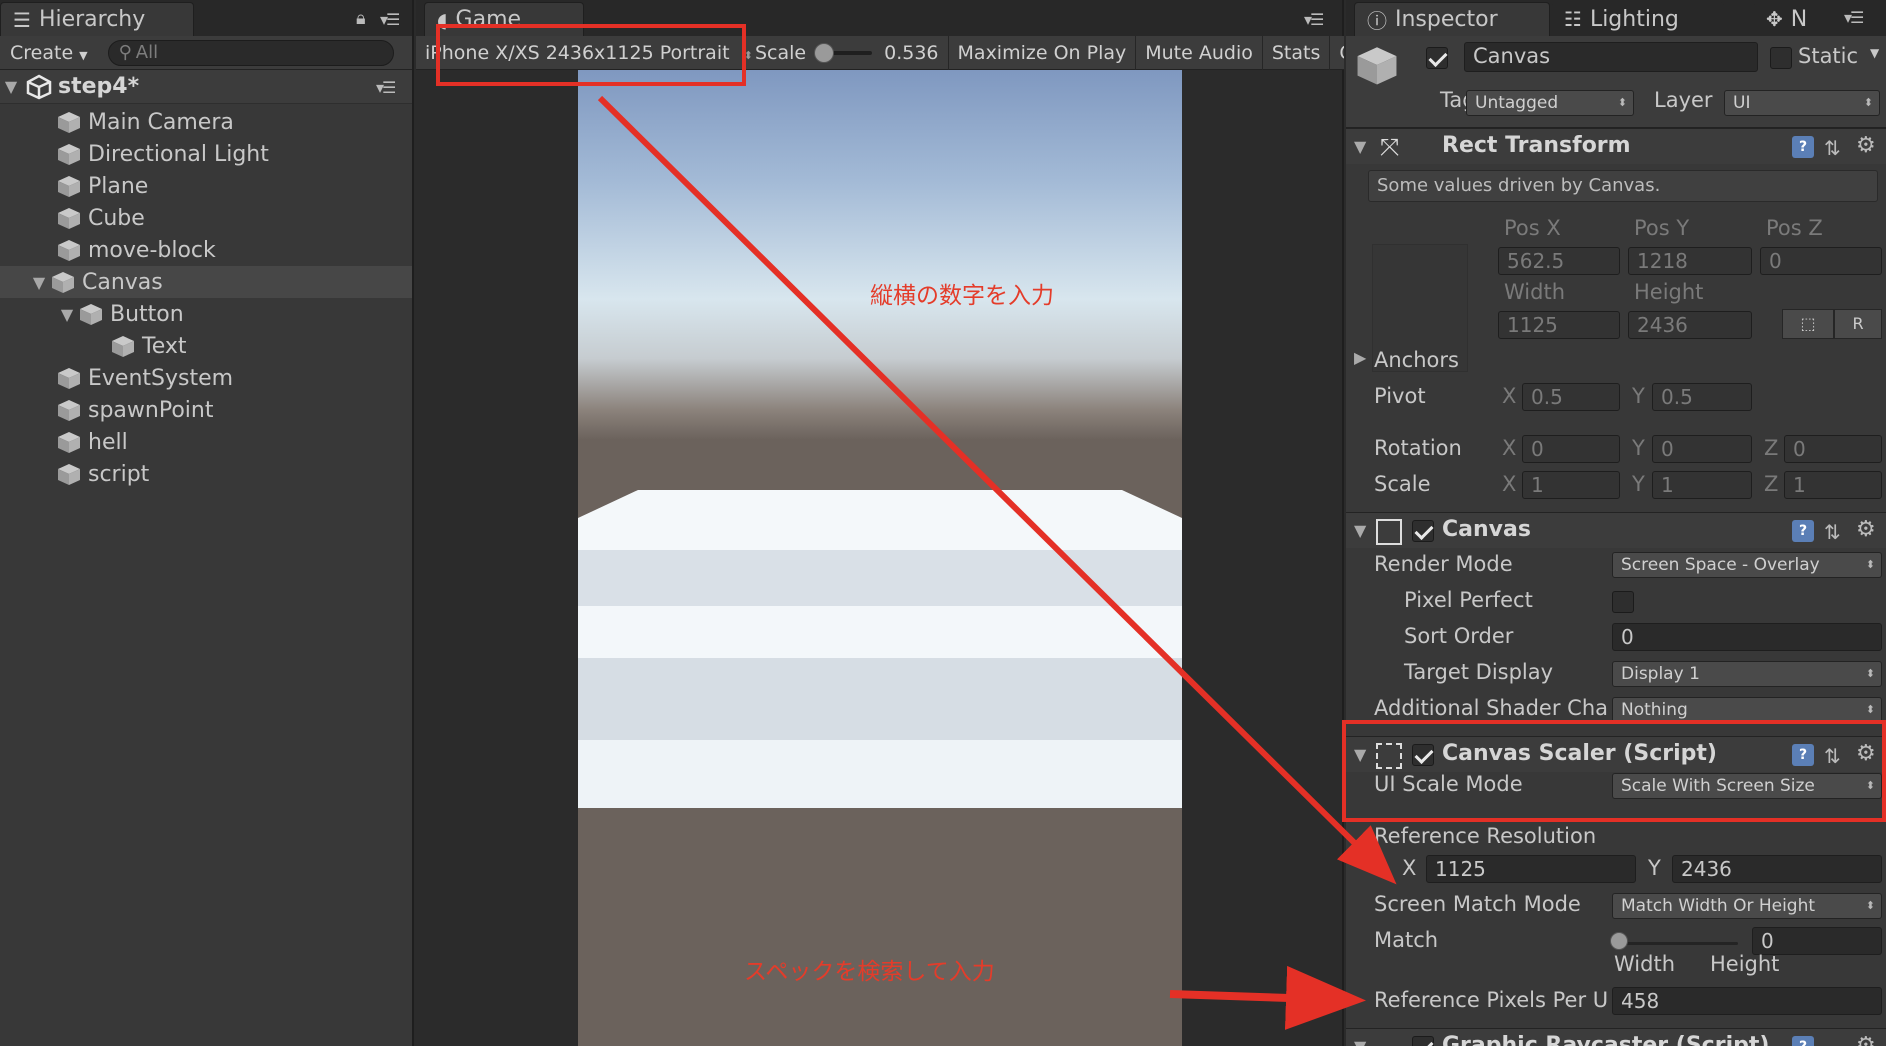 The image size is (1886, 1046). Describe the element at coordinates (1043, 52) in the screenshot. I see `maximize-on-play-button: Maximize On Play` at that location.